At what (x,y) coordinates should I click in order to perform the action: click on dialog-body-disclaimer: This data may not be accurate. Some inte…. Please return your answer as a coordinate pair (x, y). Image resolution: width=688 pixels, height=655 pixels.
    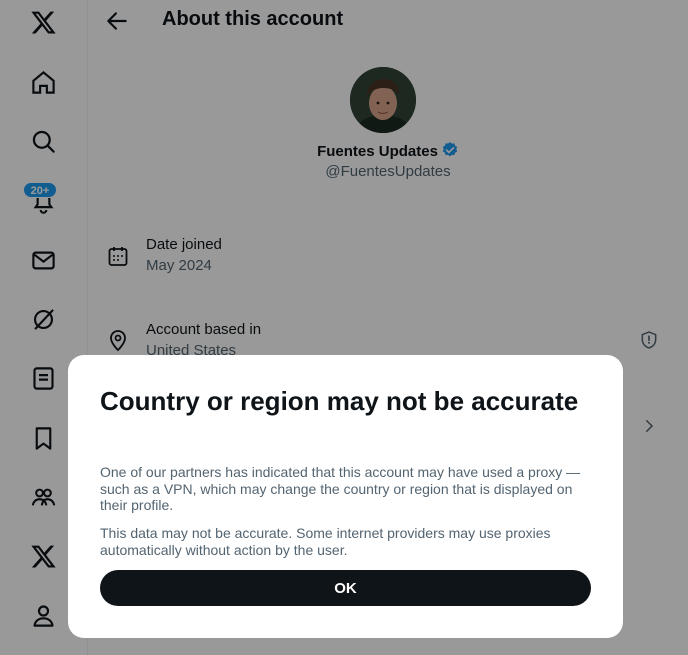
    Looking at the image, I should click on (325, 541).